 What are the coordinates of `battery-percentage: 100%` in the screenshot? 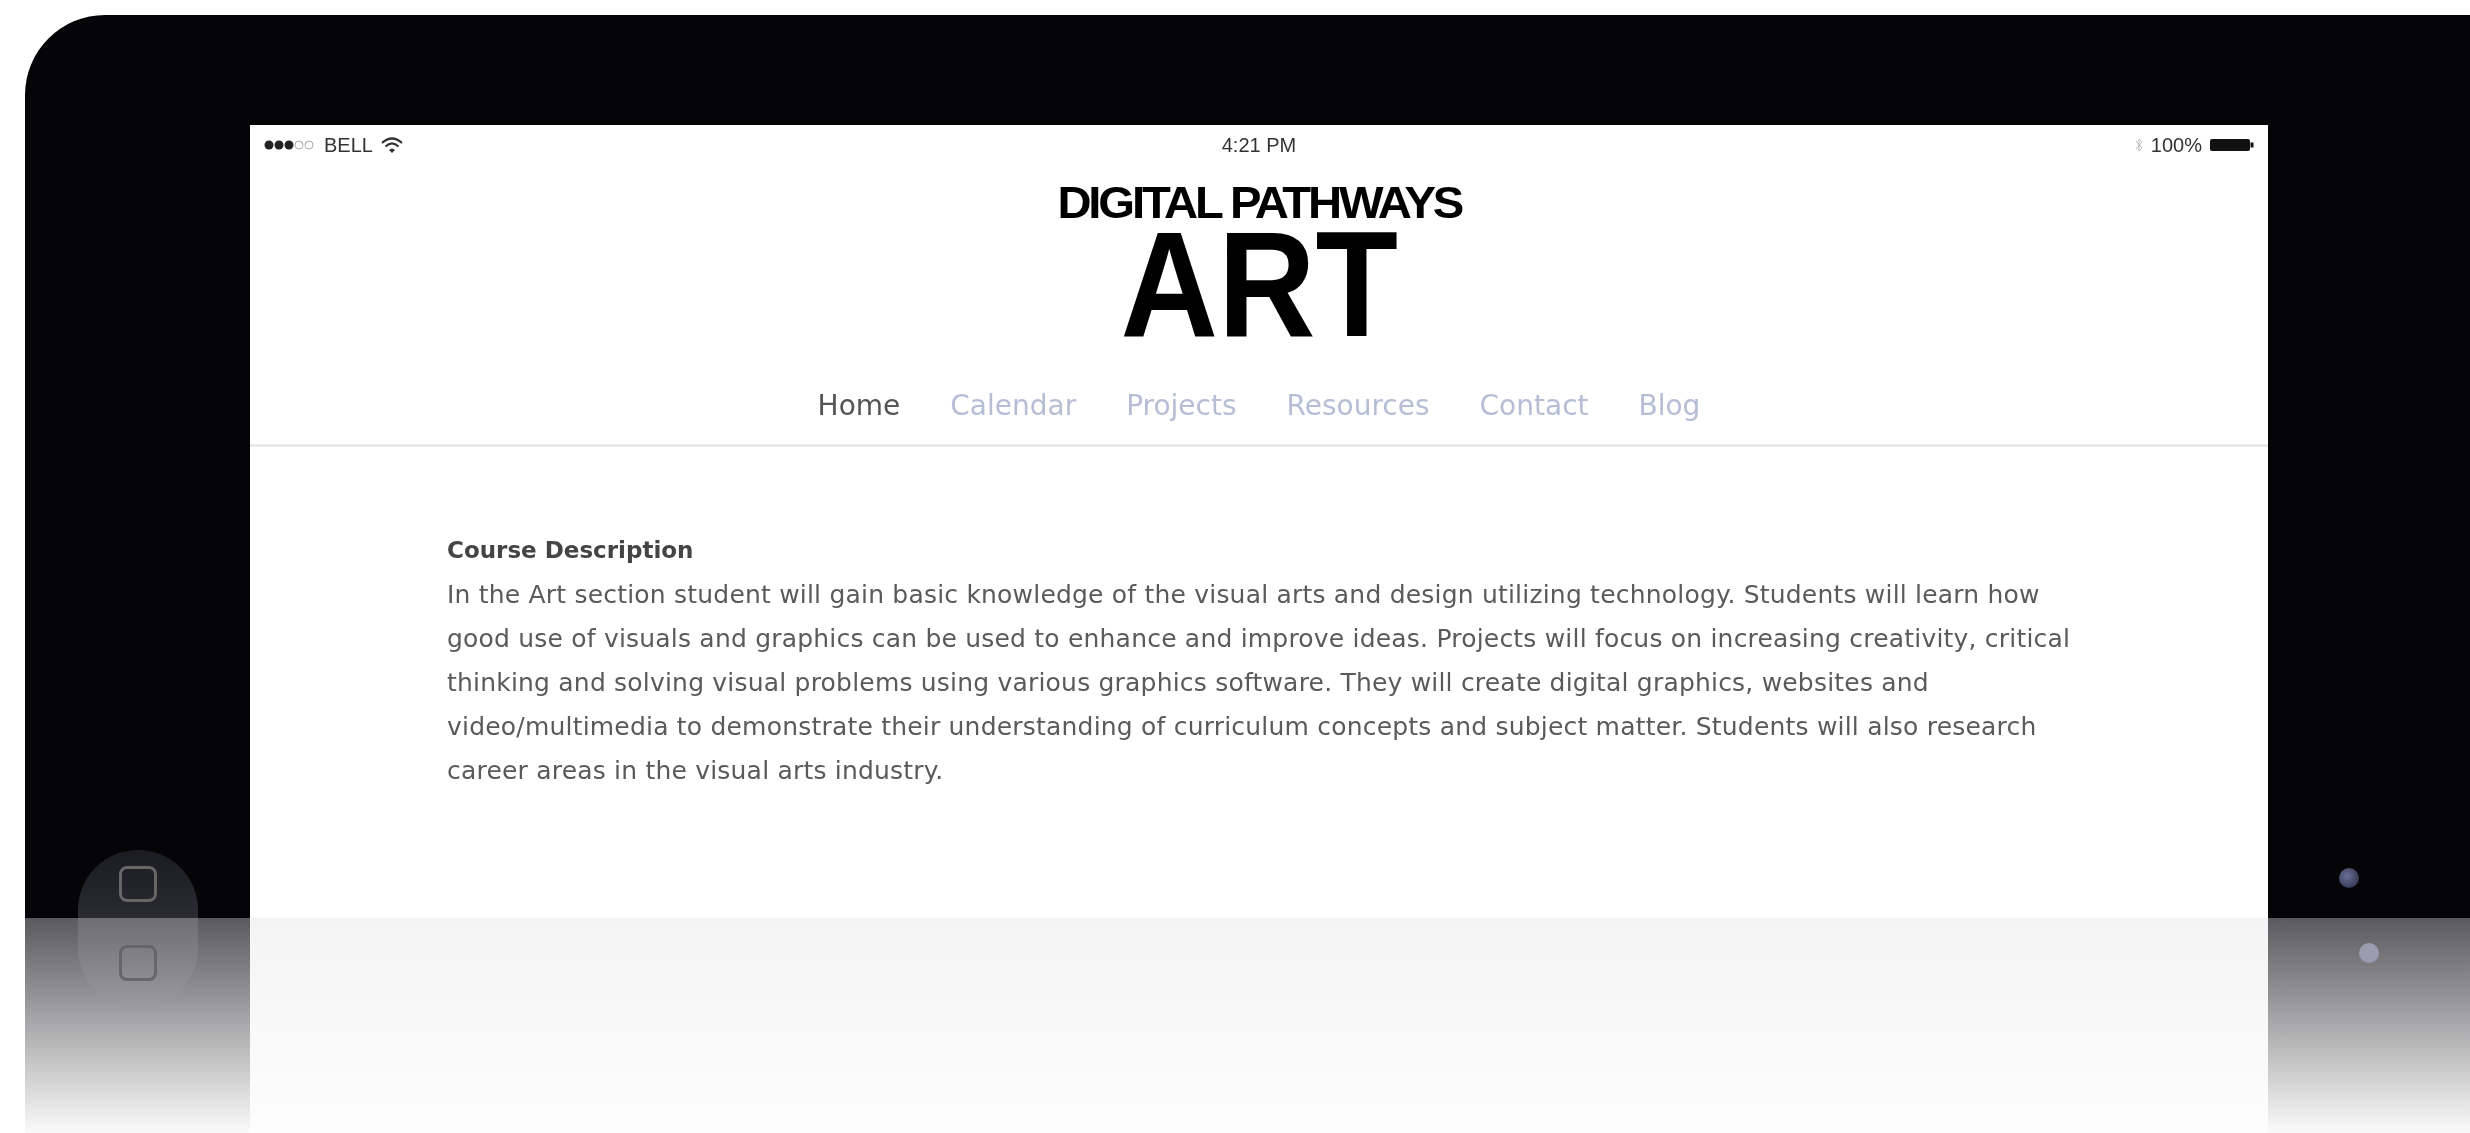 It's located at (2176, 145).